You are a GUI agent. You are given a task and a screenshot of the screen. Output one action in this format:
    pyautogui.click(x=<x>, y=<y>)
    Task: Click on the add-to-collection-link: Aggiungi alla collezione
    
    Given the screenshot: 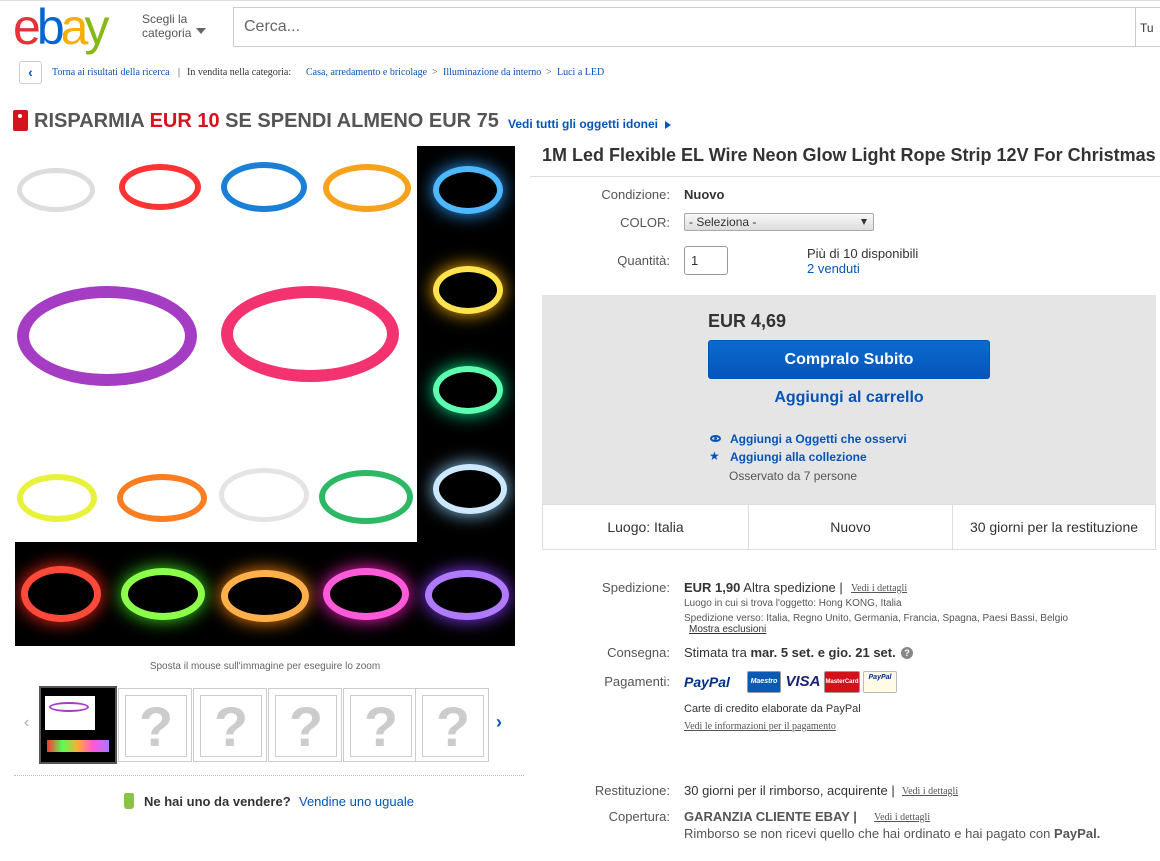 What is the action you would take?
    pyautogui.click(x=798, y=457)
    